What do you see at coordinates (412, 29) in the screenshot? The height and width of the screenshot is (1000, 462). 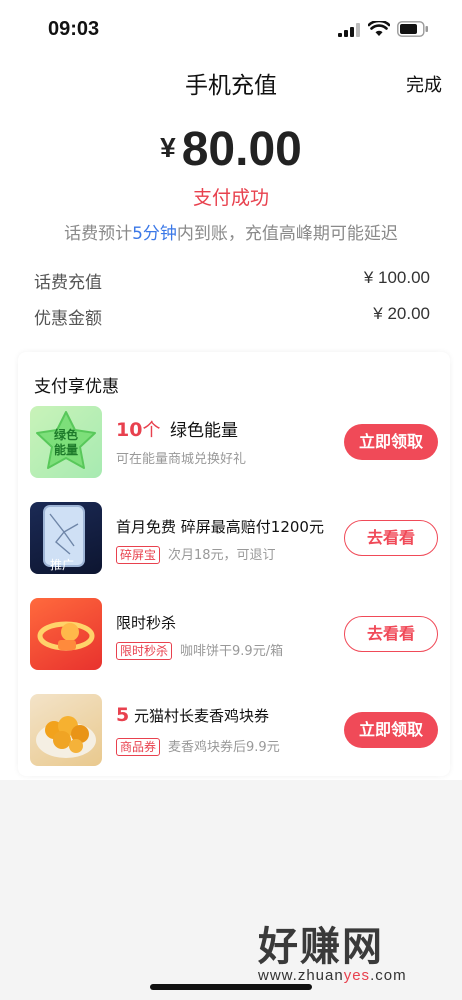 I see `battery-icon` at bounding box center [412, 29].